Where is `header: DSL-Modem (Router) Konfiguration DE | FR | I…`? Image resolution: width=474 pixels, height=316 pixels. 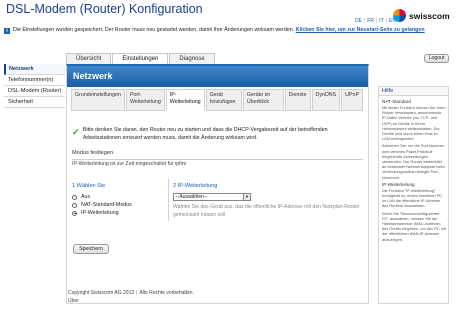
header: DSL-Modem (Router) Konfiguration DE | FR | I… is located at coordinates (237, 13).